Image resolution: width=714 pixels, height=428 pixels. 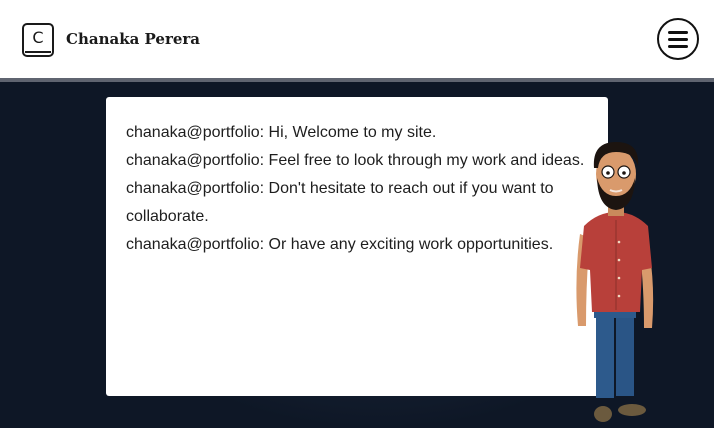 What do you see at coordinates (678, 32) in the screenshot?
I see `hamburger-menu-icon` at bounding box center [678, 32].